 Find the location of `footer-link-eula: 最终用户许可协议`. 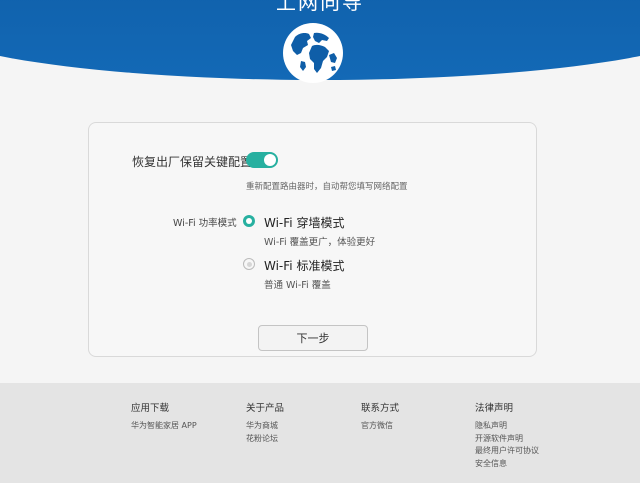

footer-link-eula: 最终用户许可协议 is located at coordinates (507, 451).